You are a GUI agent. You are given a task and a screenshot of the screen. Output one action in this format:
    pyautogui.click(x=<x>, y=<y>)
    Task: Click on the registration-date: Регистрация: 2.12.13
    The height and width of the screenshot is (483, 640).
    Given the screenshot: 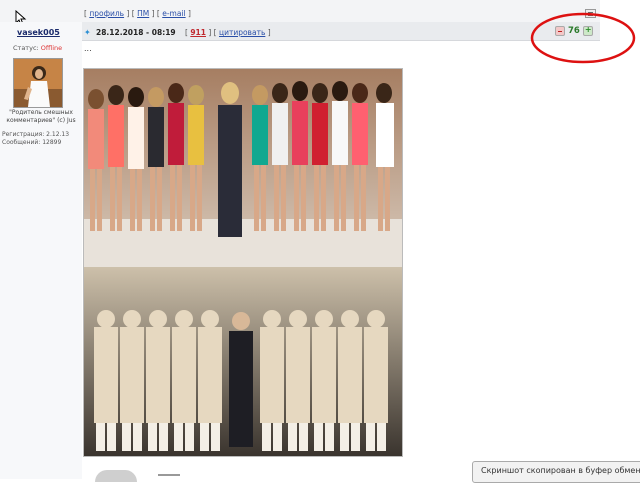 What is the action you would take?
    pyautogui.click(x=36, y=134)
    